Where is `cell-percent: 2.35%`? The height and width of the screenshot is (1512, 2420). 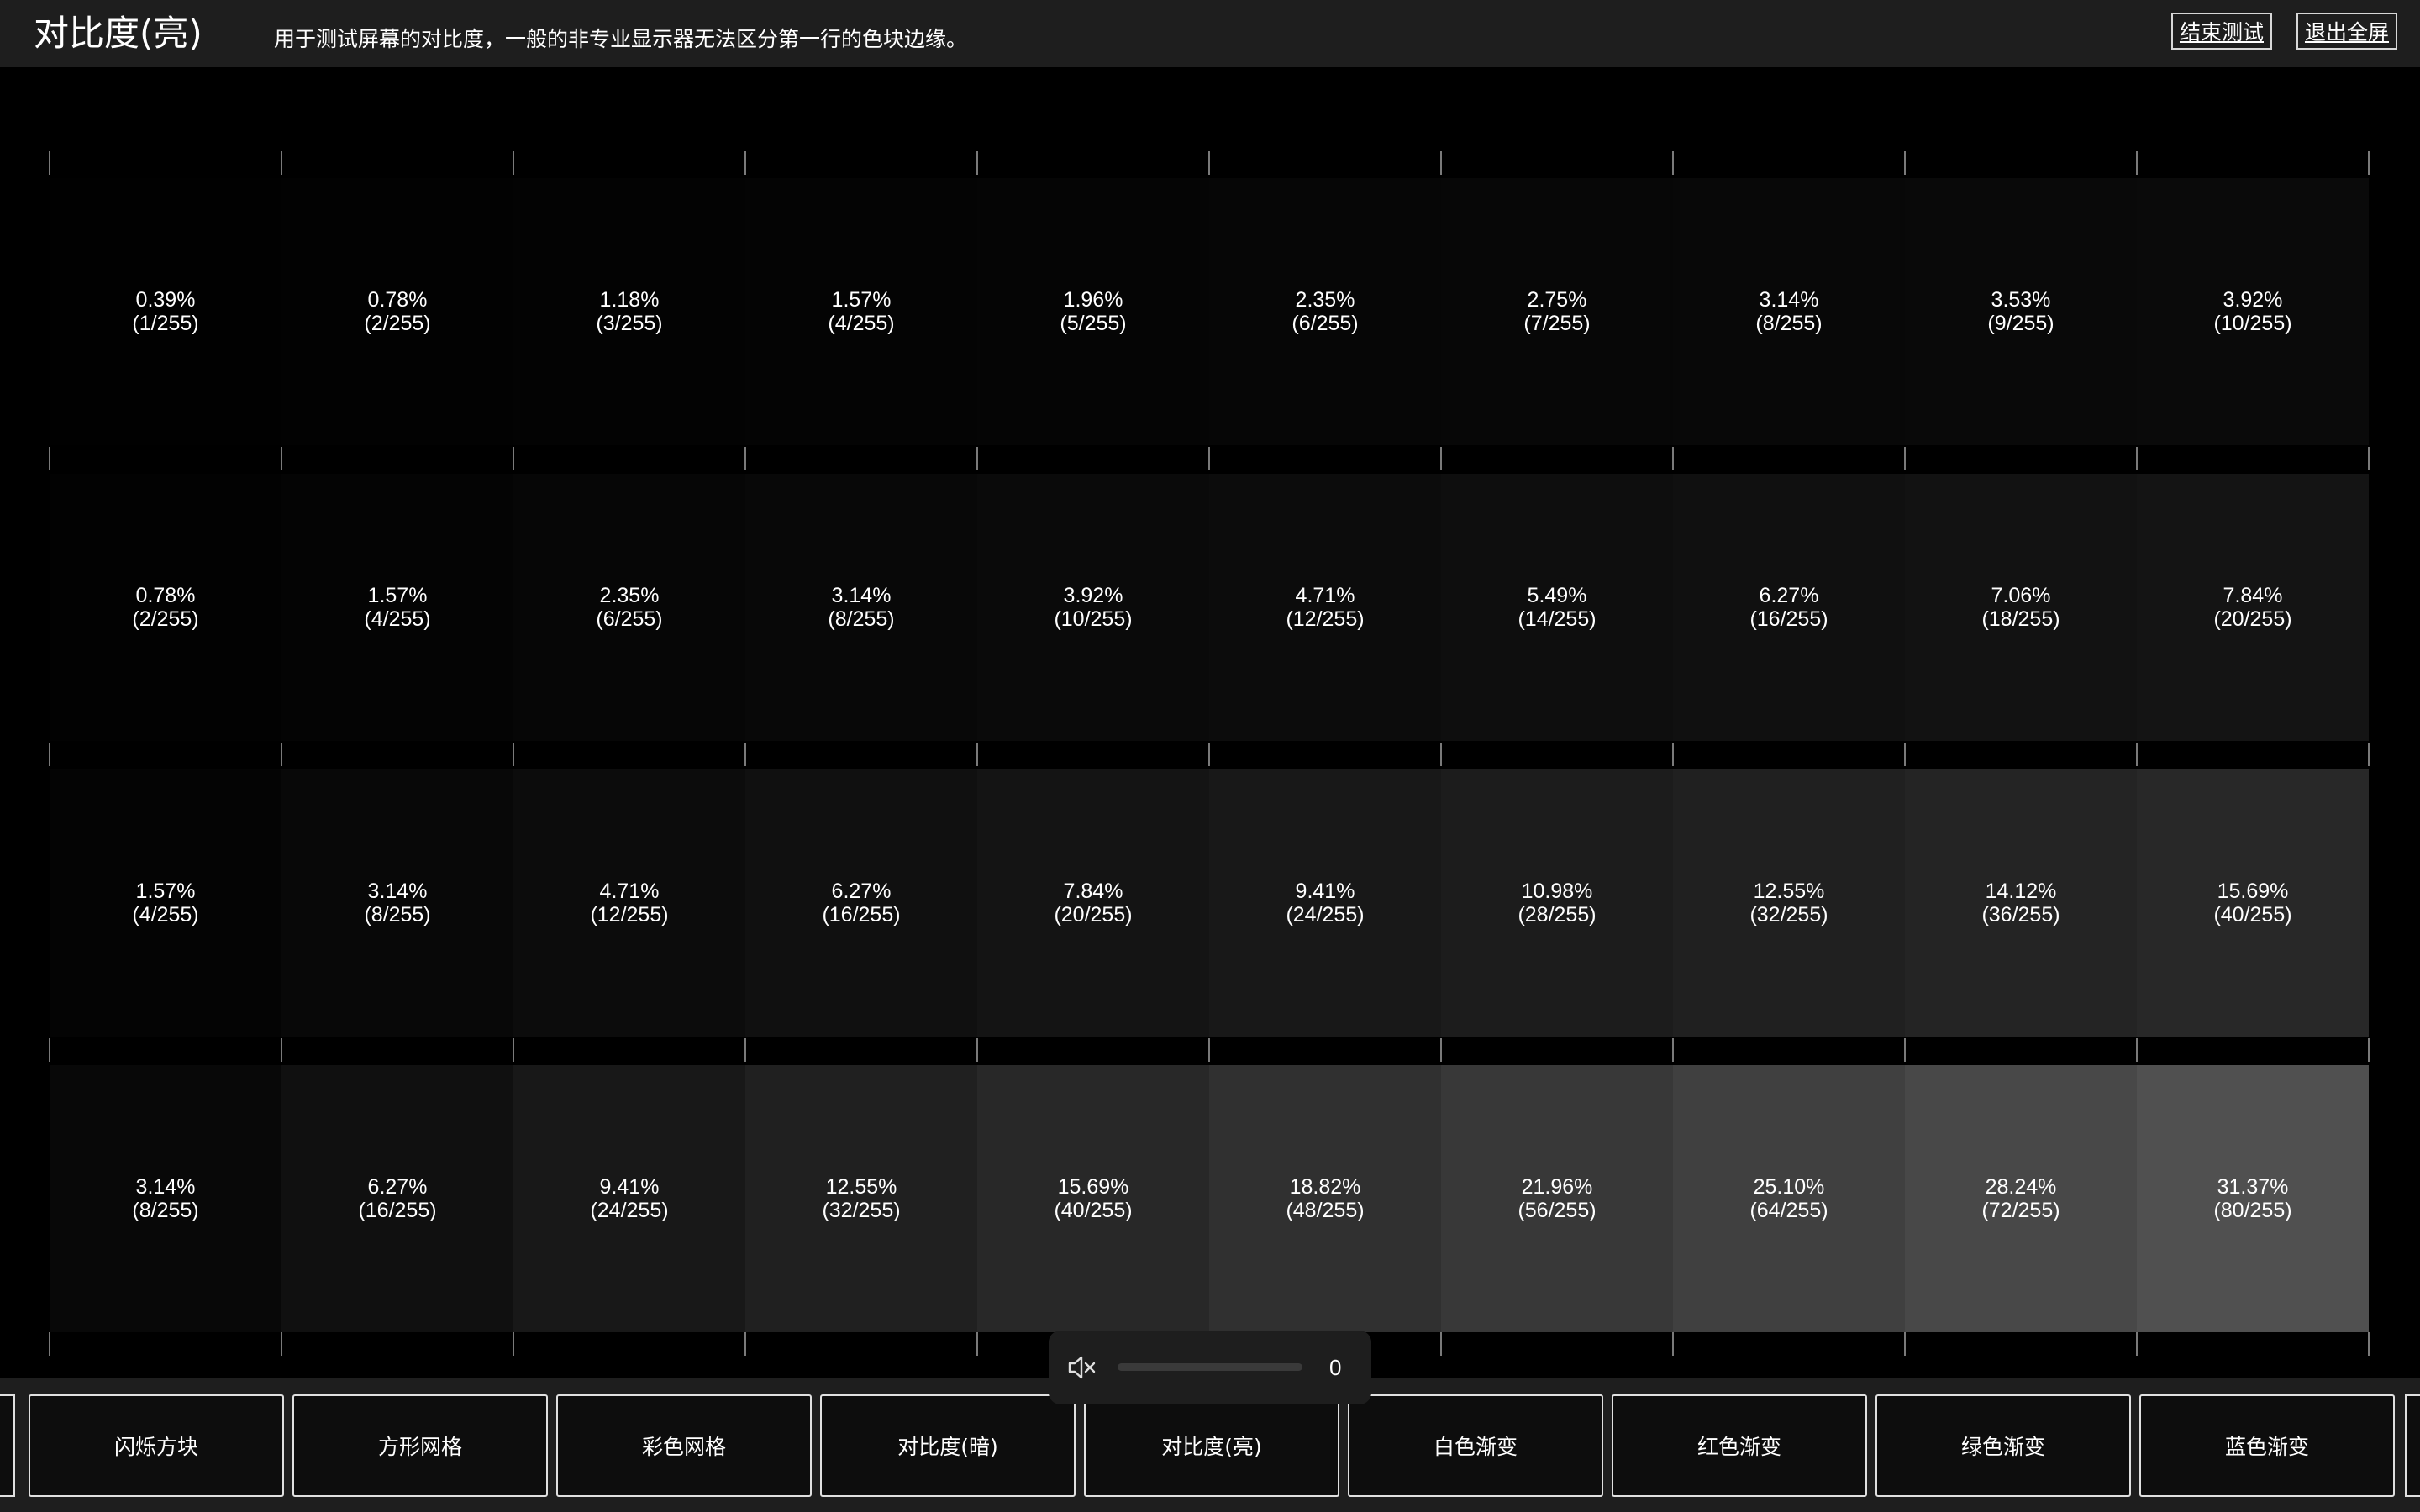
cell-percent: 2.35% is located at coordinates (629, 595).